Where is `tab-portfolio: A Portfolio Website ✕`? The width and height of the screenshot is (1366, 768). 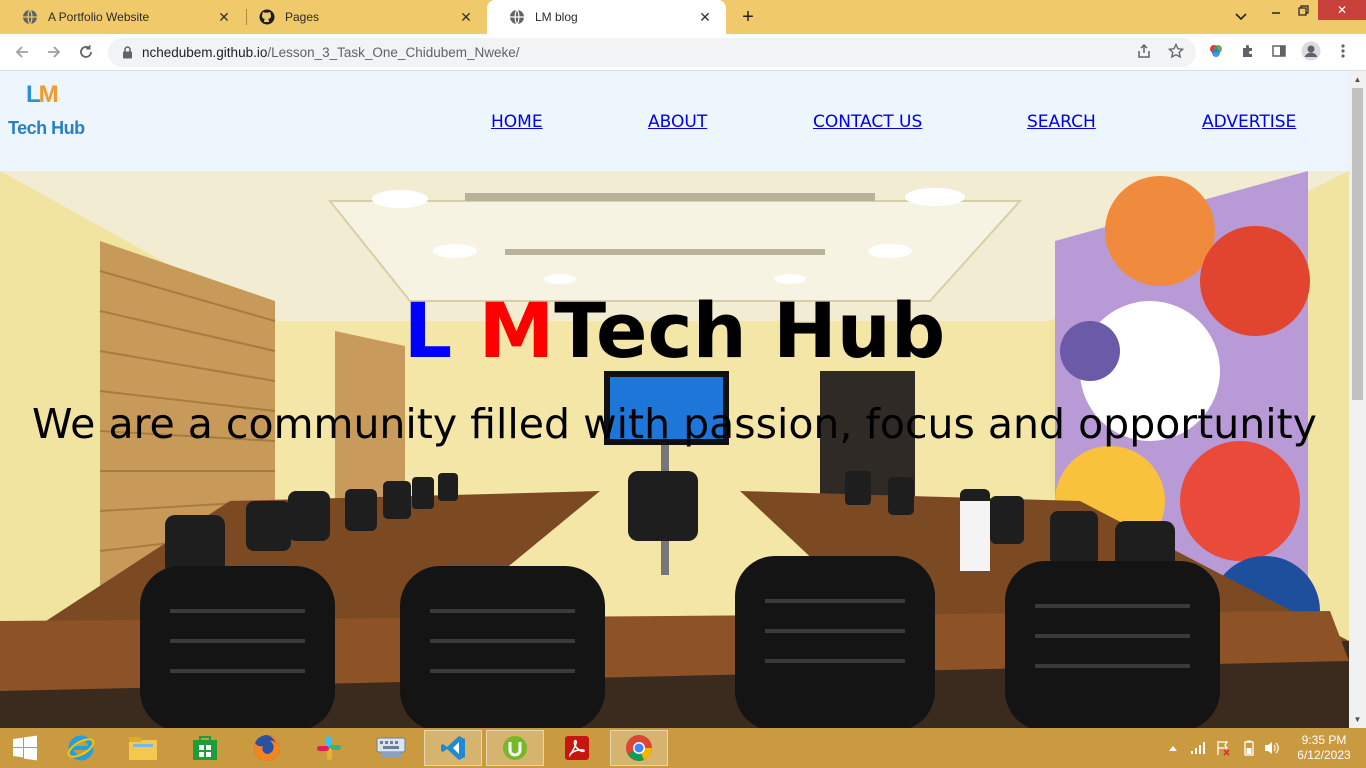
tab-portfolio: A Portfolio Website ✕ is located at coordinates (122, 17).